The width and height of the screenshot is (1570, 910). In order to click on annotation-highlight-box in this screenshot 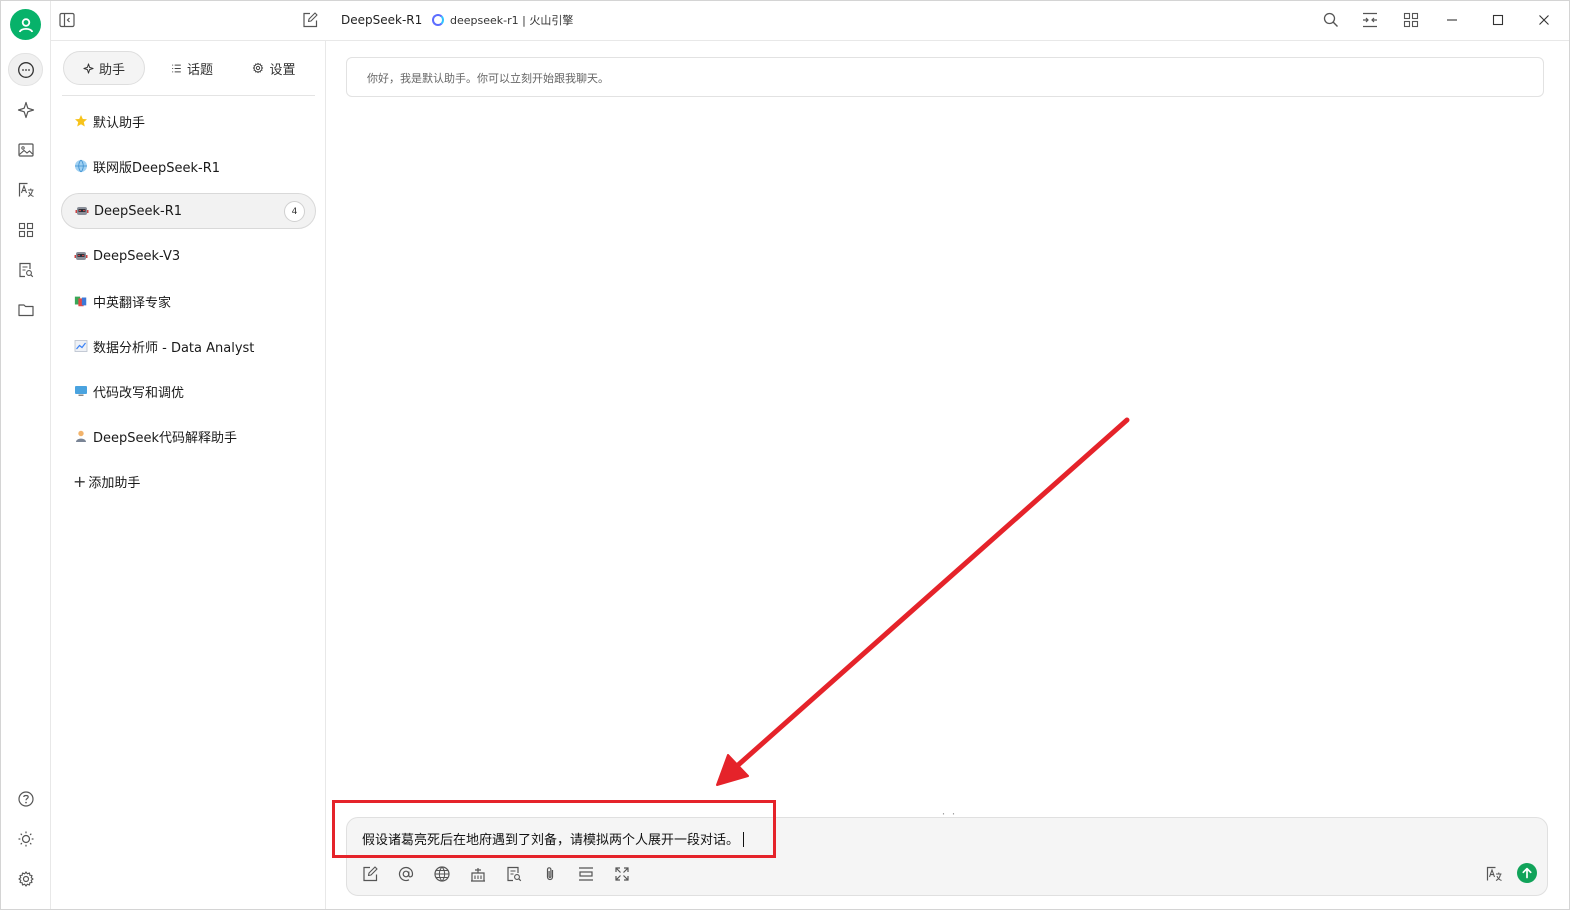, I will do `click(554, 829)`.